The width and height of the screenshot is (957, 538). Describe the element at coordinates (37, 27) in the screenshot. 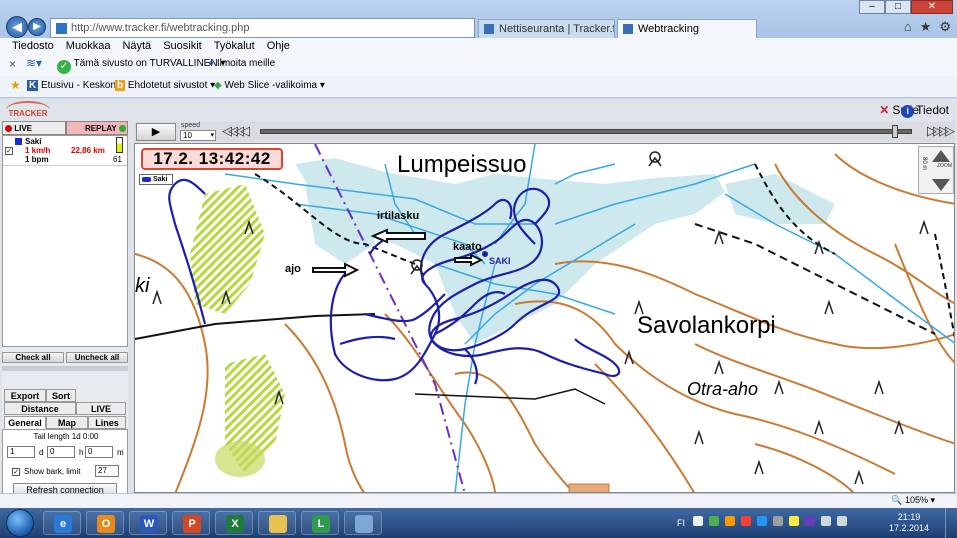

I see `forward-button: ▶` at that location.